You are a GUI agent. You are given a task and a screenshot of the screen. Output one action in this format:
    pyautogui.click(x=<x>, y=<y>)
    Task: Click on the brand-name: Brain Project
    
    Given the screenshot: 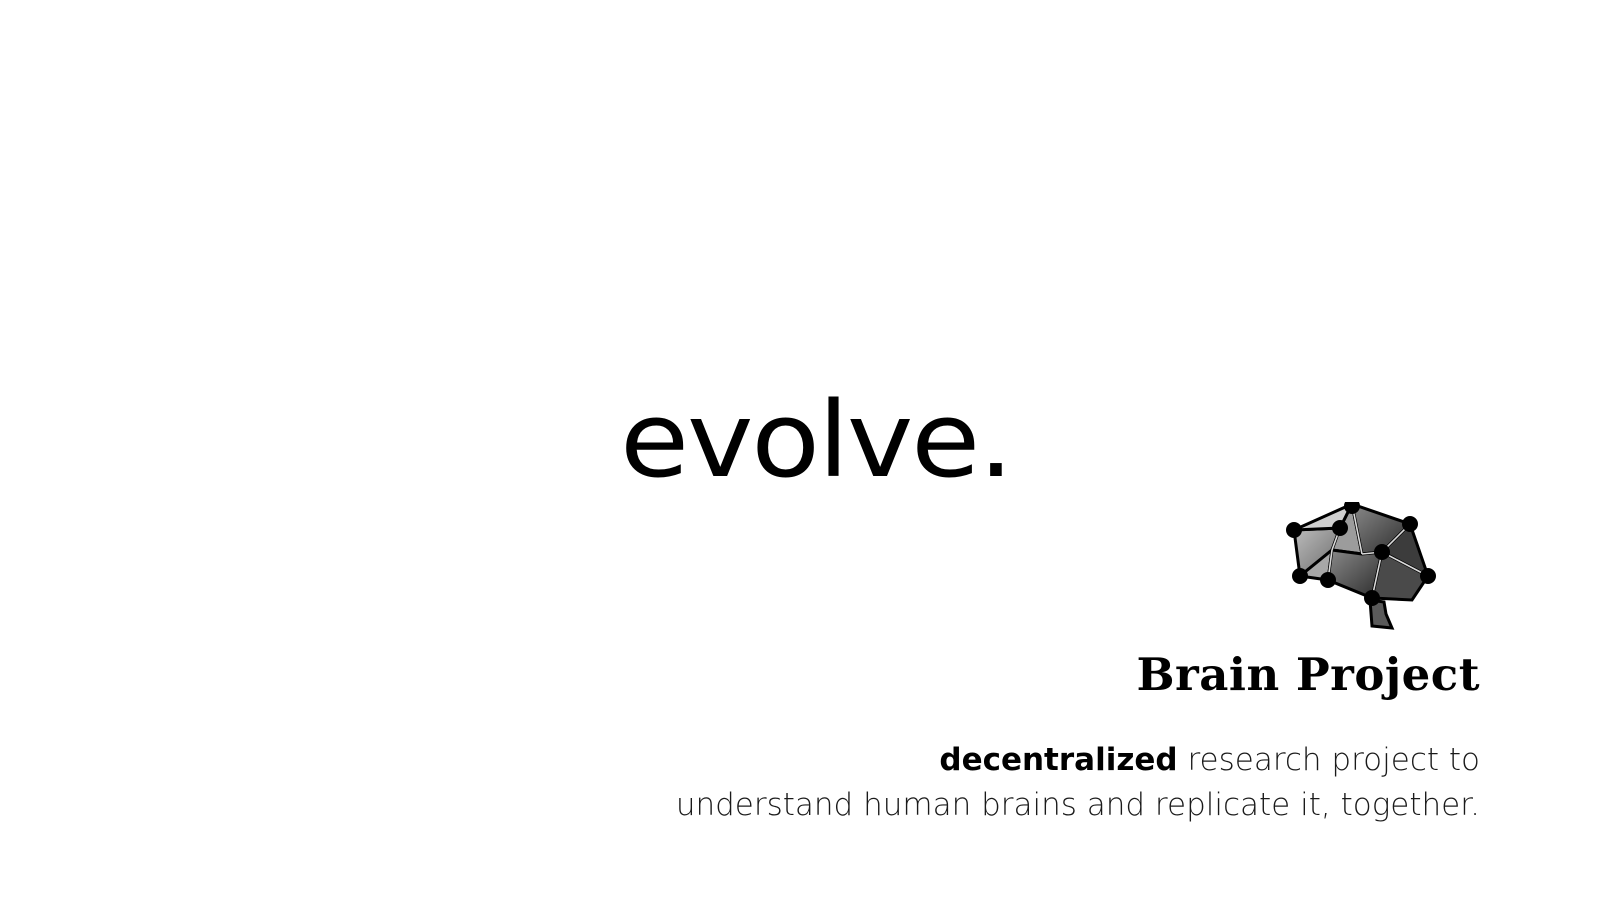 What is the action you would take?
    pyautogui.click(x=1308, y=674)
    